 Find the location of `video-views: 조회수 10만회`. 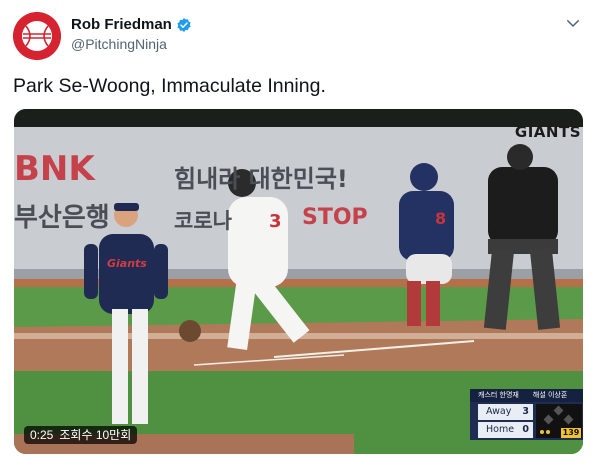

video-views: 조회수 10만회 is located at coordinates (95, 435).